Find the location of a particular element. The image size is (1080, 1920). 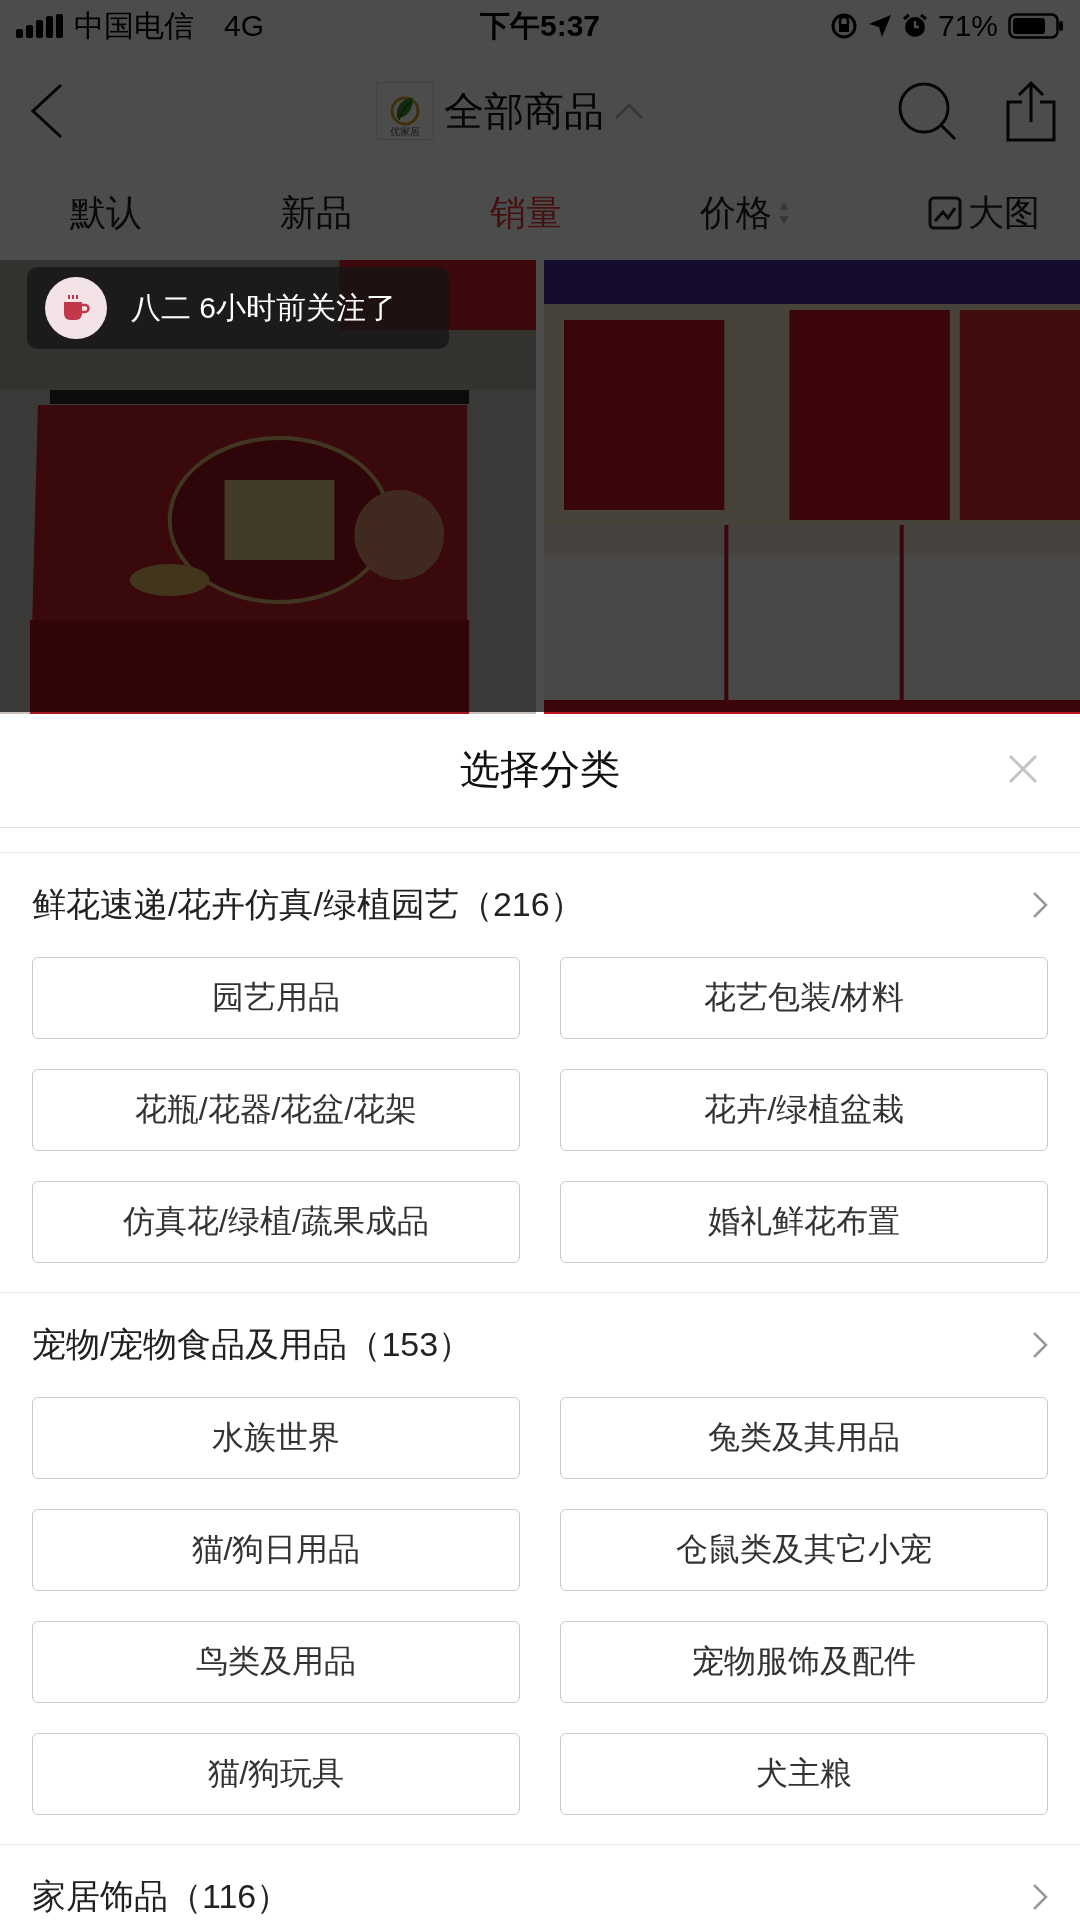

sheet-title: 选择分类 is located at coordinates (540, 769).